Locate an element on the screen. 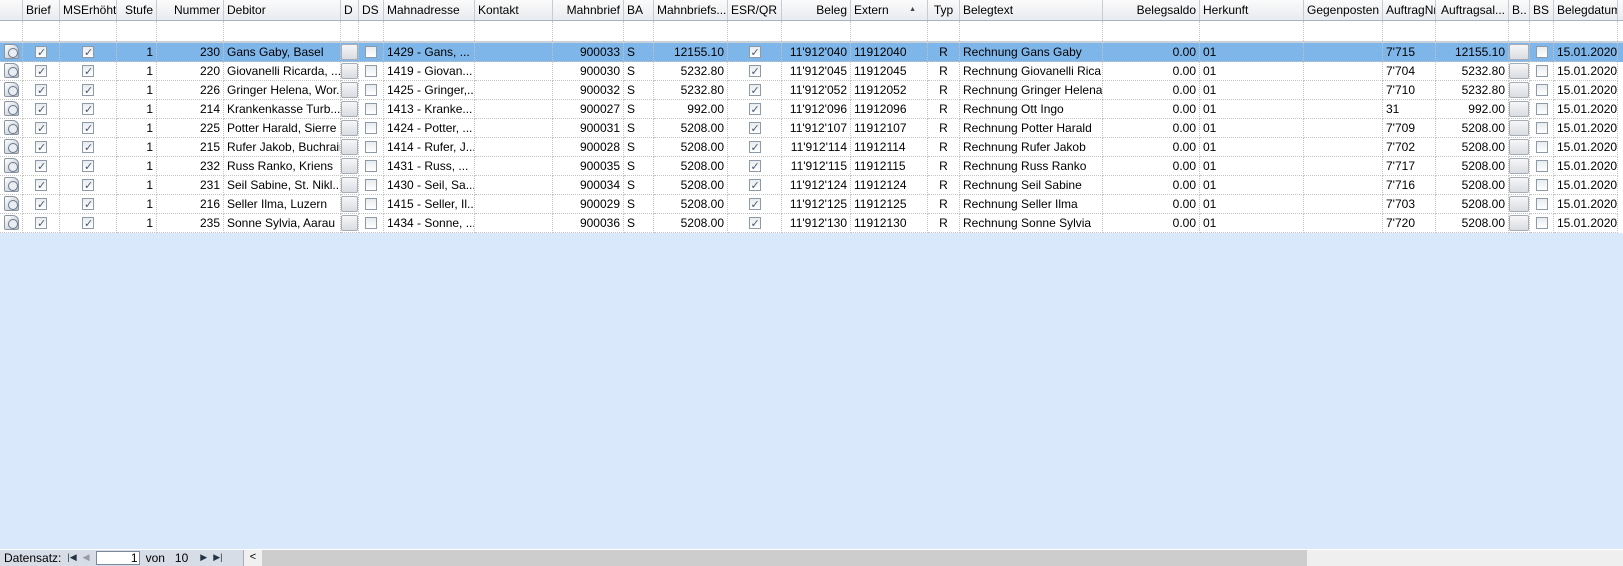  filter-cell-stufe is located at coordinates (137, 31).